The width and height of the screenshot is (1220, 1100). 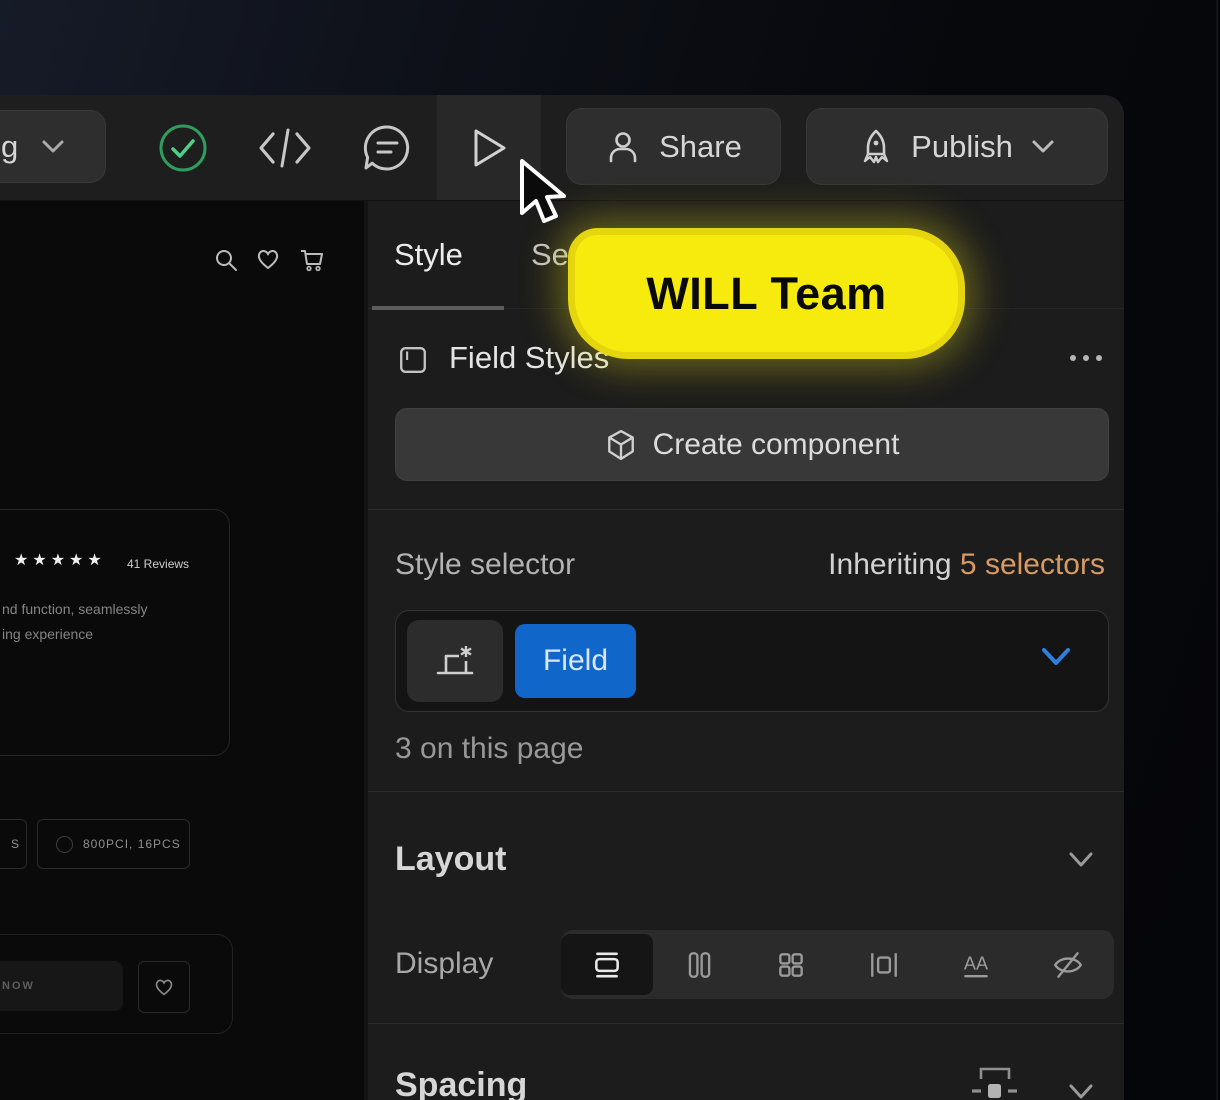 What do you see at coordinates (10, 146) in the screenshot?
I see `workspace-dropdown-label: g` at bounding box center [10, 146].